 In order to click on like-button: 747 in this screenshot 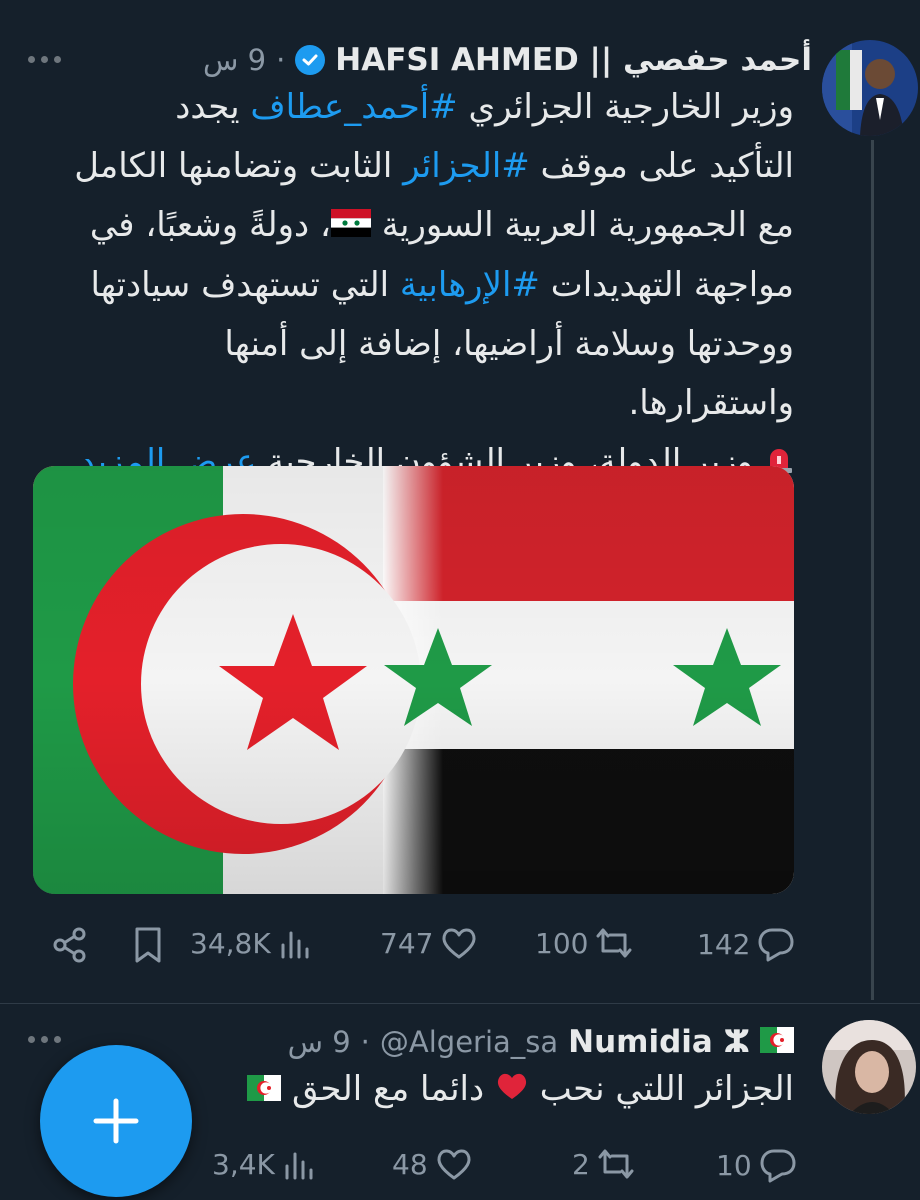, I will do `click(429, 943)`.